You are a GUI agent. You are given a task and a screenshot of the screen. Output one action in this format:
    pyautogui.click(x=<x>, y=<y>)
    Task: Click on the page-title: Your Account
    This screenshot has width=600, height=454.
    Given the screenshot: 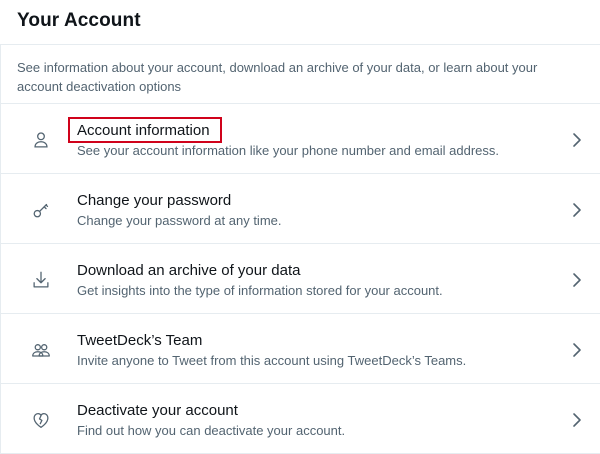 What is the action you would take?
    pyautogui.click(x=79, y=20)
    